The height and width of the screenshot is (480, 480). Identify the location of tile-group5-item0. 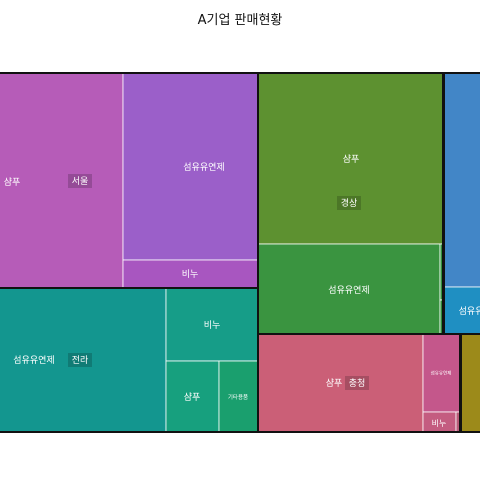
(469, 383).